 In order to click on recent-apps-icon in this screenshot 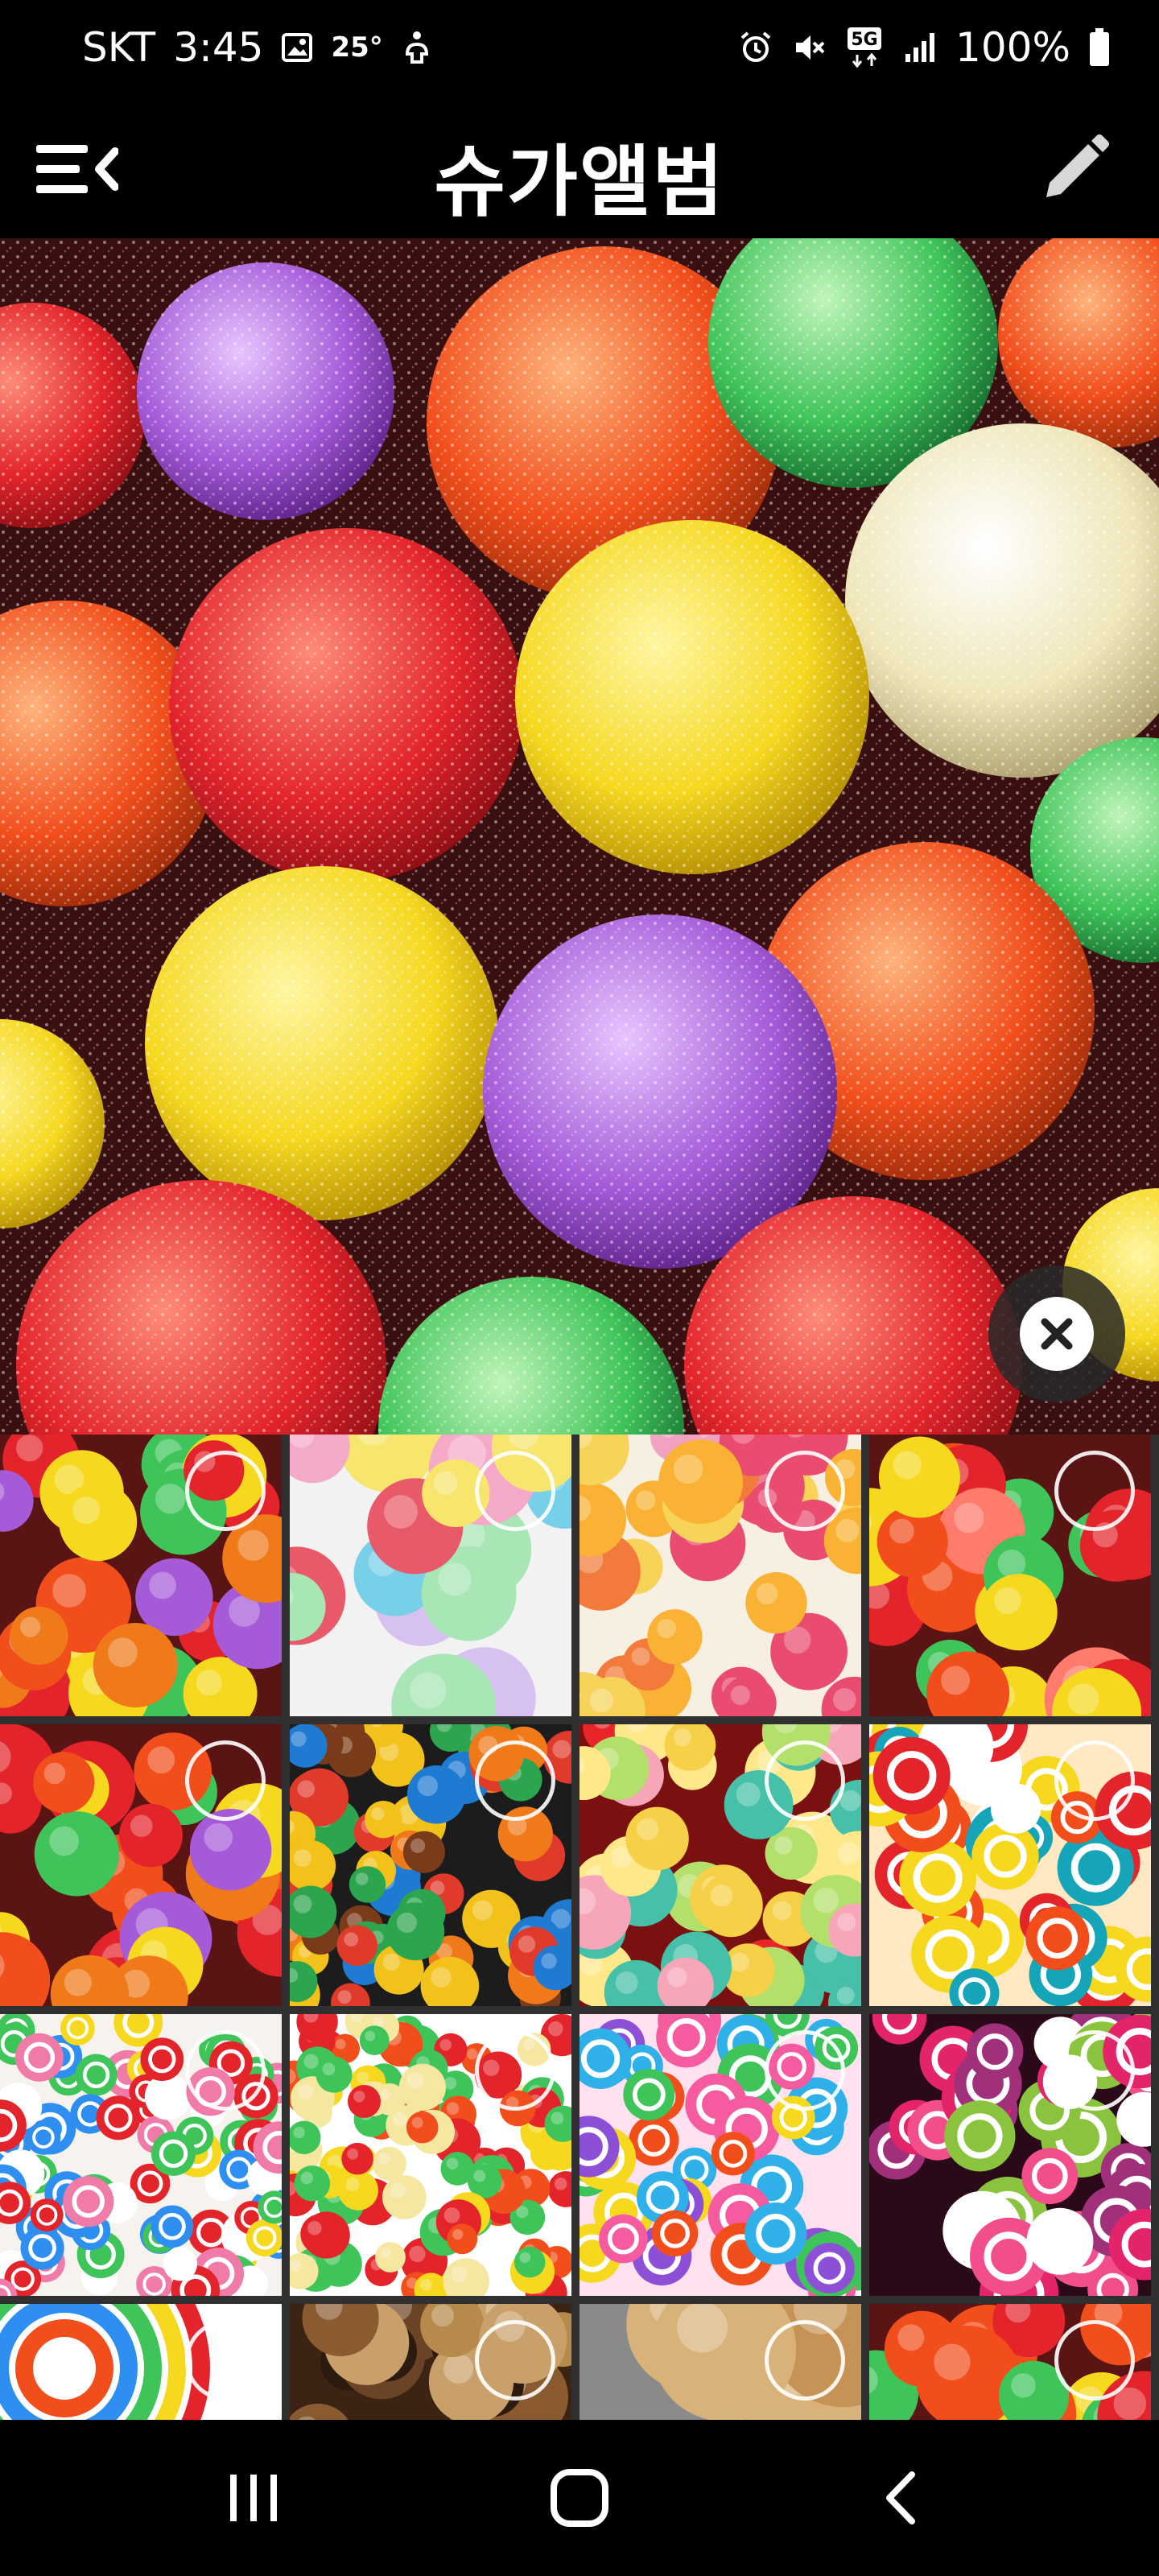, I will do `click(253, 2498)`.